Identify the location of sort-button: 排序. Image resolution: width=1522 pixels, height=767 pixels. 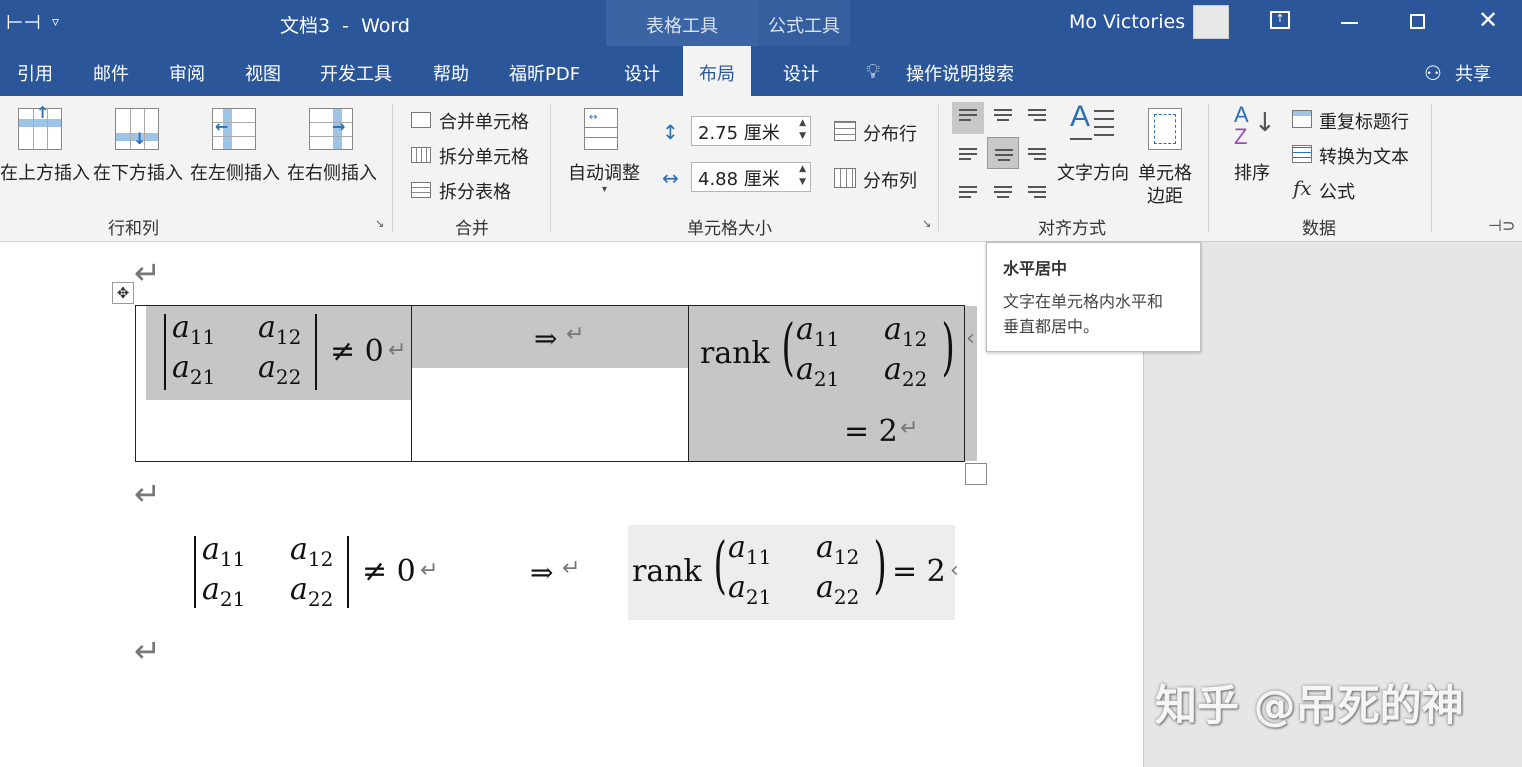
(1252, 172).